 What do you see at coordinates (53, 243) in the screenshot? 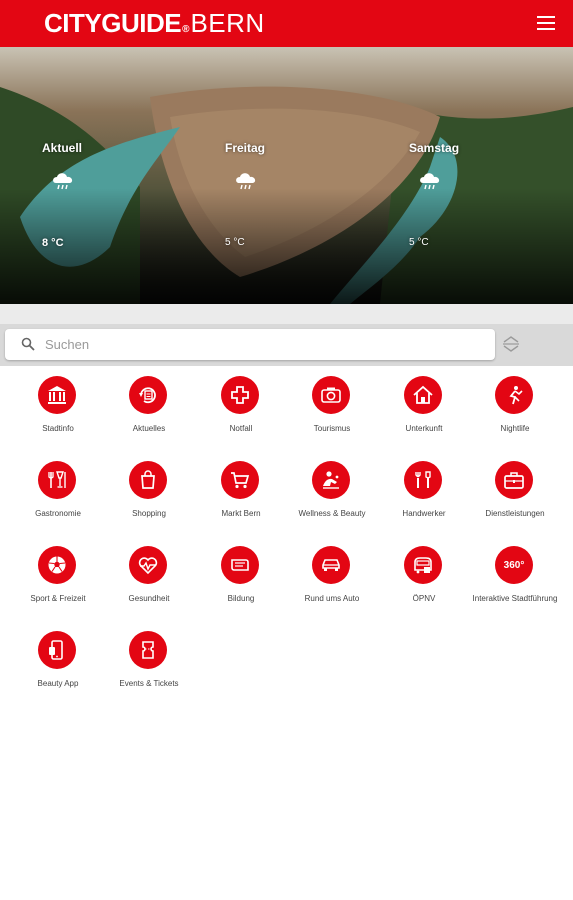
I see `weather-temperature: 8 °C` at bounding box center [53, 243].